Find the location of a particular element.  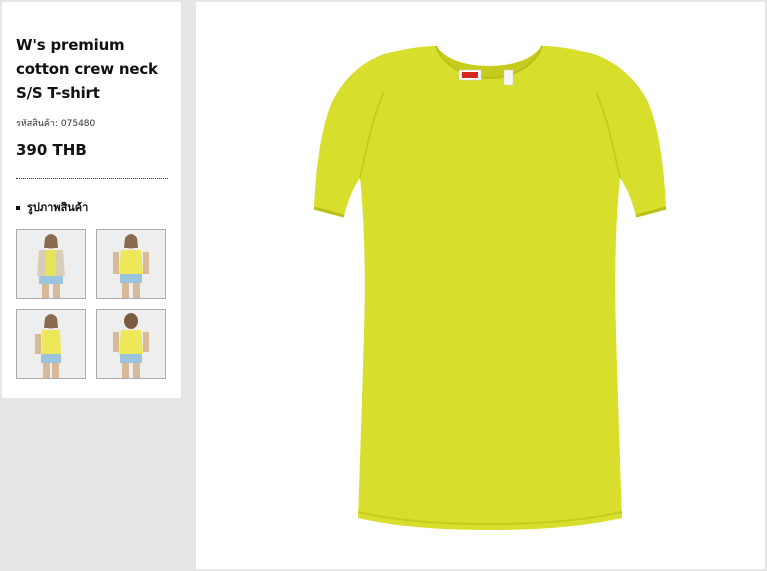

thumbnail-model-front-cardigan is located at coordinates (51, 264).